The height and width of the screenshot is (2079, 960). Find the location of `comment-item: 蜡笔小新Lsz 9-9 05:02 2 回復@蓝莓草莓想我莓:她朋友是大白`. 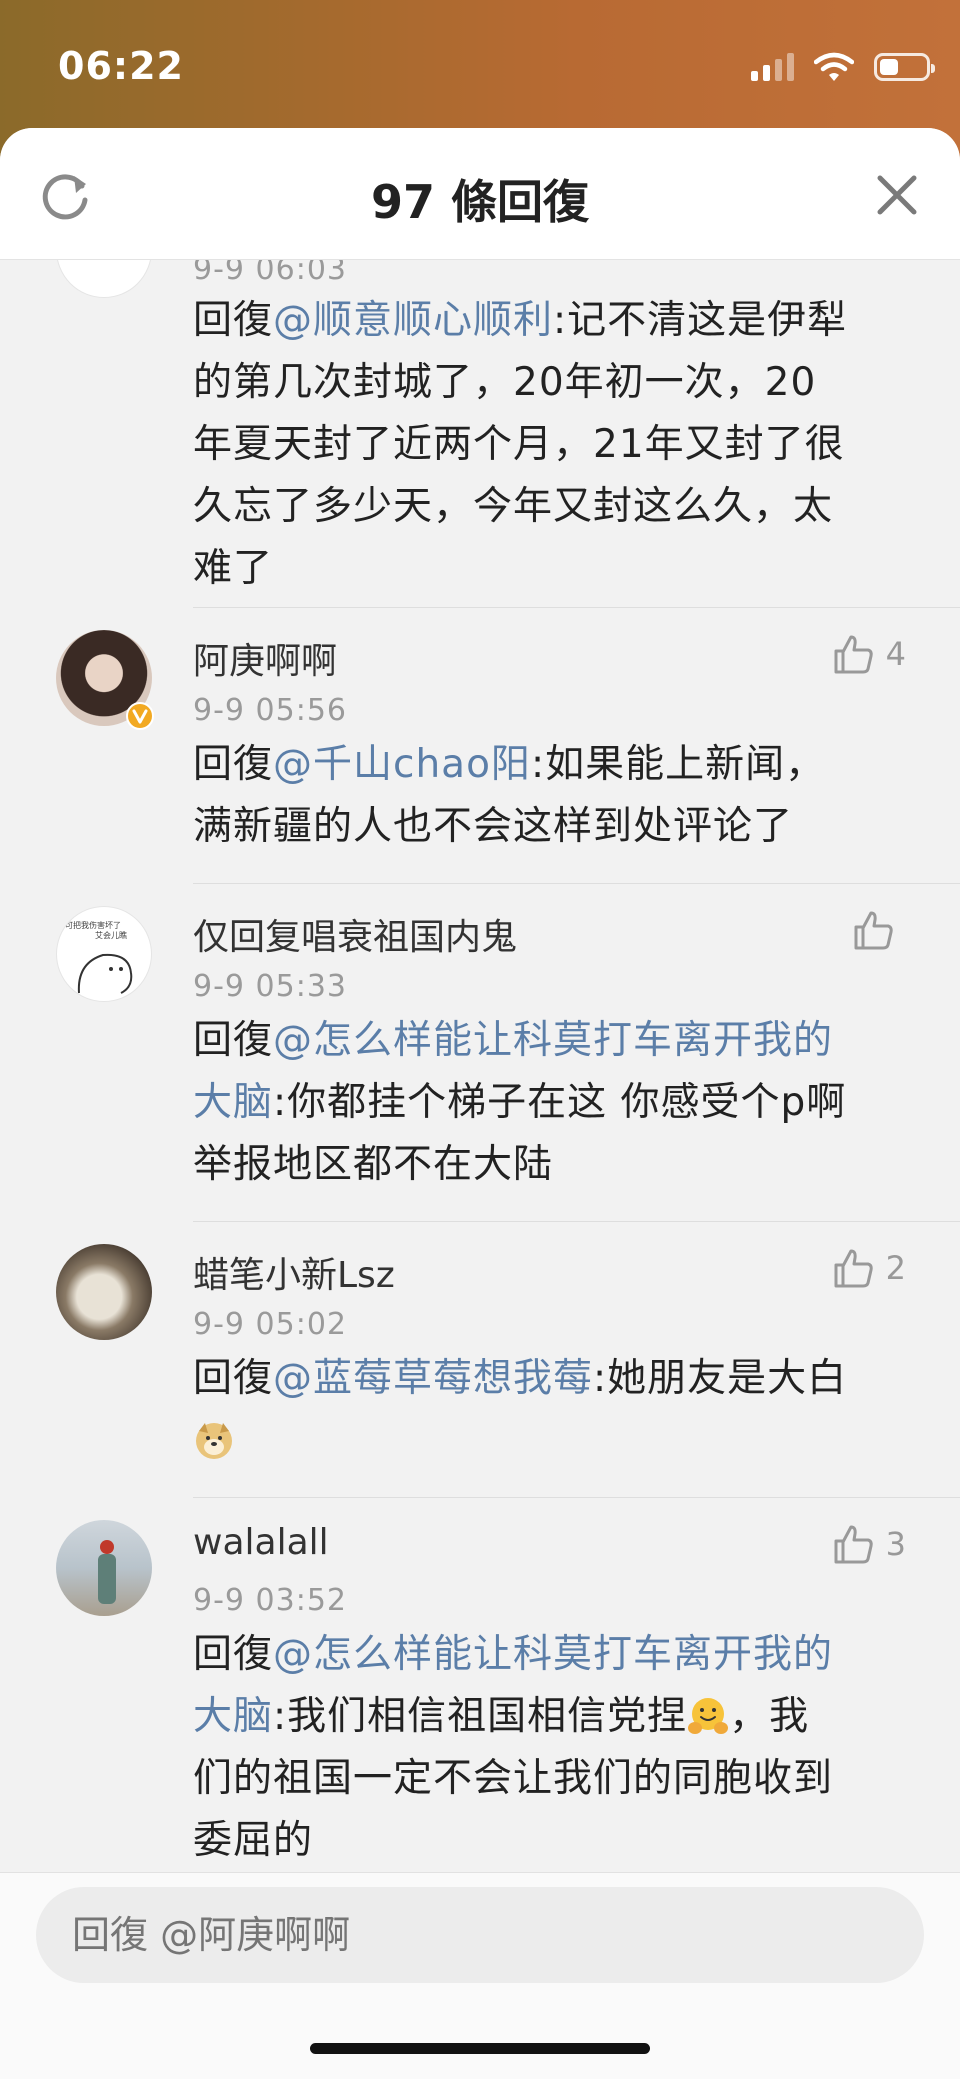

comment-item: 蜡笔小新Lsz 9-9 05:02 2 回復@蓝莓草莓想我莓:她朋友是大白 is located at coordinates (480, 1360).